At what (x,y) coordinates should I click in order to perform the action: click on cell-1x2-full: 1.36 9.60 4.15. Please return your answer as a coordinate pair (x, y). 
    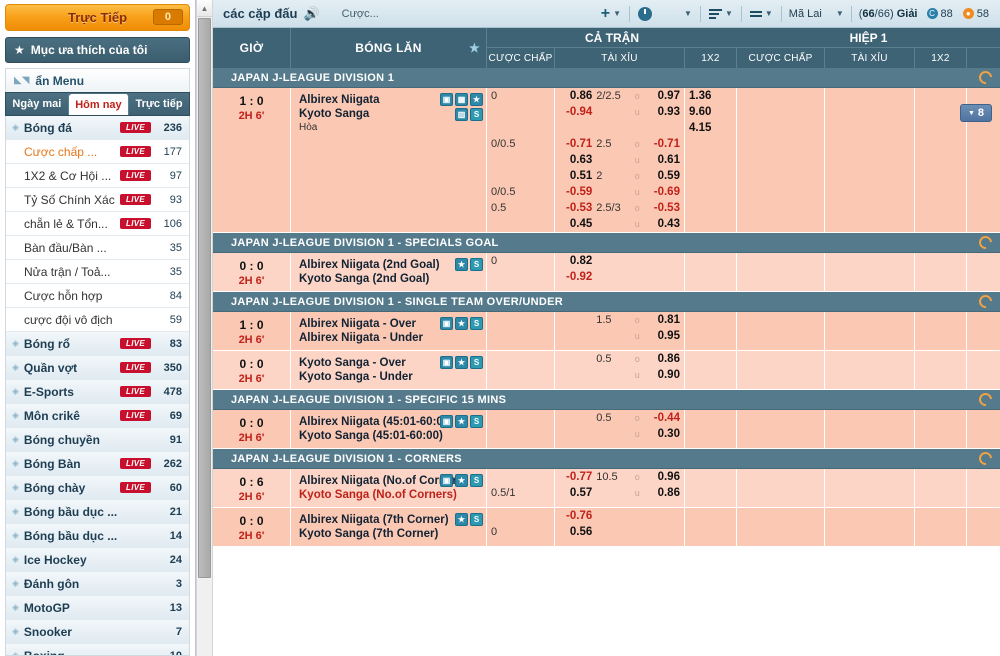
    Looking at the image, I should click on (711, 160).